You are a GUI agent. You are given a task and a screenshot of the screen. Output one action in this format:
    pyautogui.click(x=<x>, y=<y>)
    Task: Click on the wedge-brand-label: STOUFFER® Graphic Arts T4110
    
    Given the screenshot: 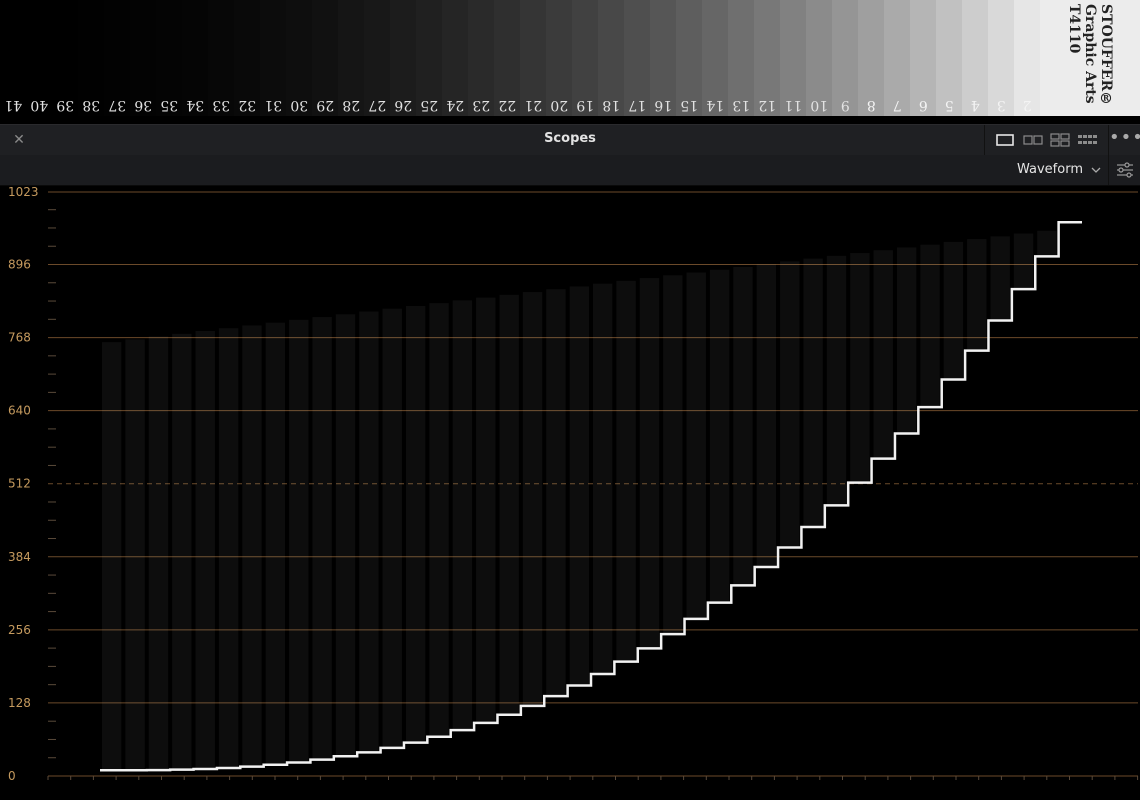 What is the action you would take?
    pyautogui.click(x=1090, y=58)
    